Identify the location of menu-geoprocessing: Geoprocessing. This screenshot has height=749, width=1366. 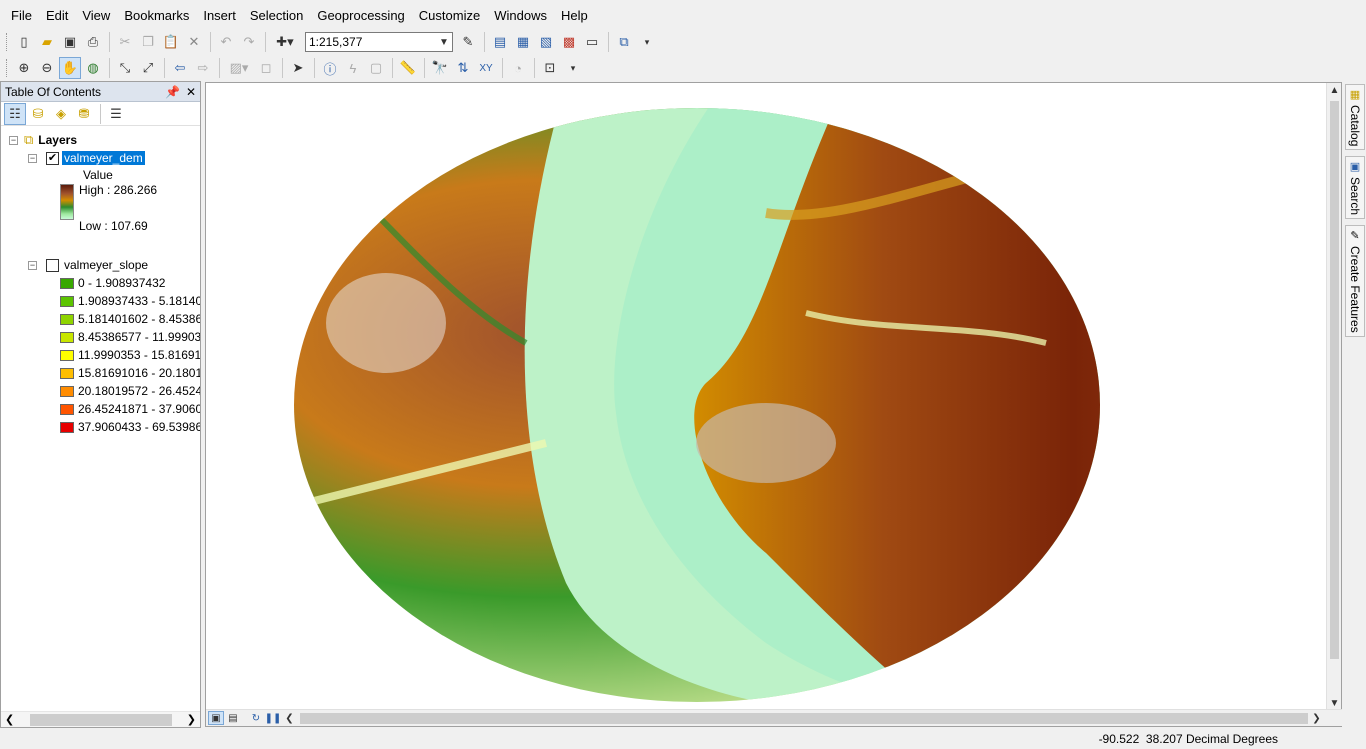
(360, 16).